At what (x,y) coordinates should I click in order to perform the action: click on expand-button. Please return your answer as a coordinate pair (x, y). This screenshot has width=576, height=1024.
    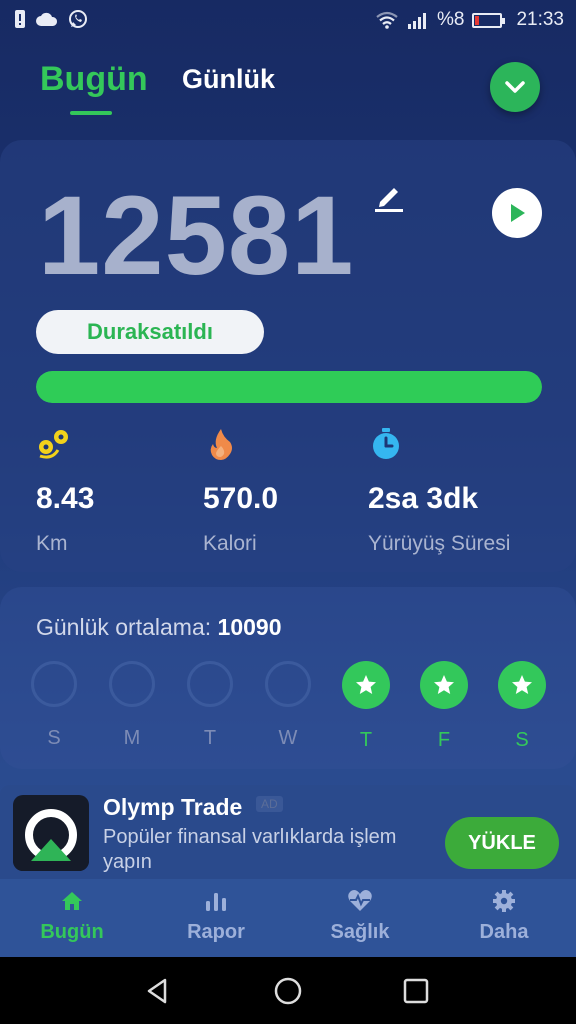
    Looking at the image, I should click on (515, 87).